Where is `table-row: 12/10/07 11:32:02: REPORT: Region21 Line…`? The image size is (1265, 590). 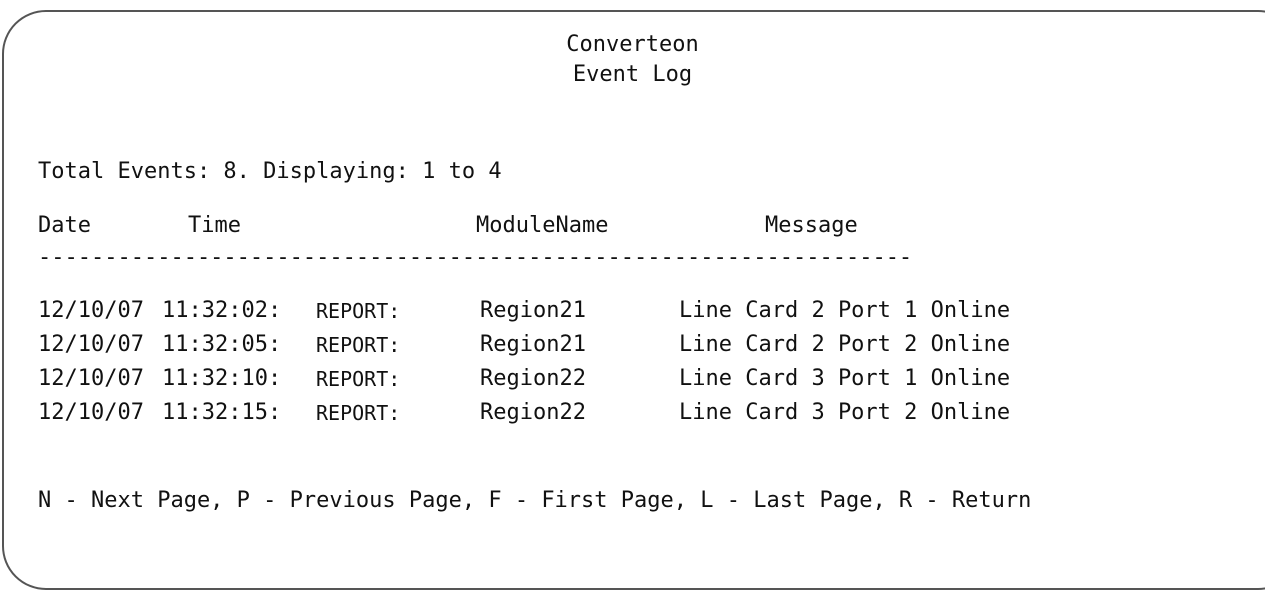 table-row: 12/10/07 11:32:02: REPORT: Region21 Line… is located at coordinates (598, 315).